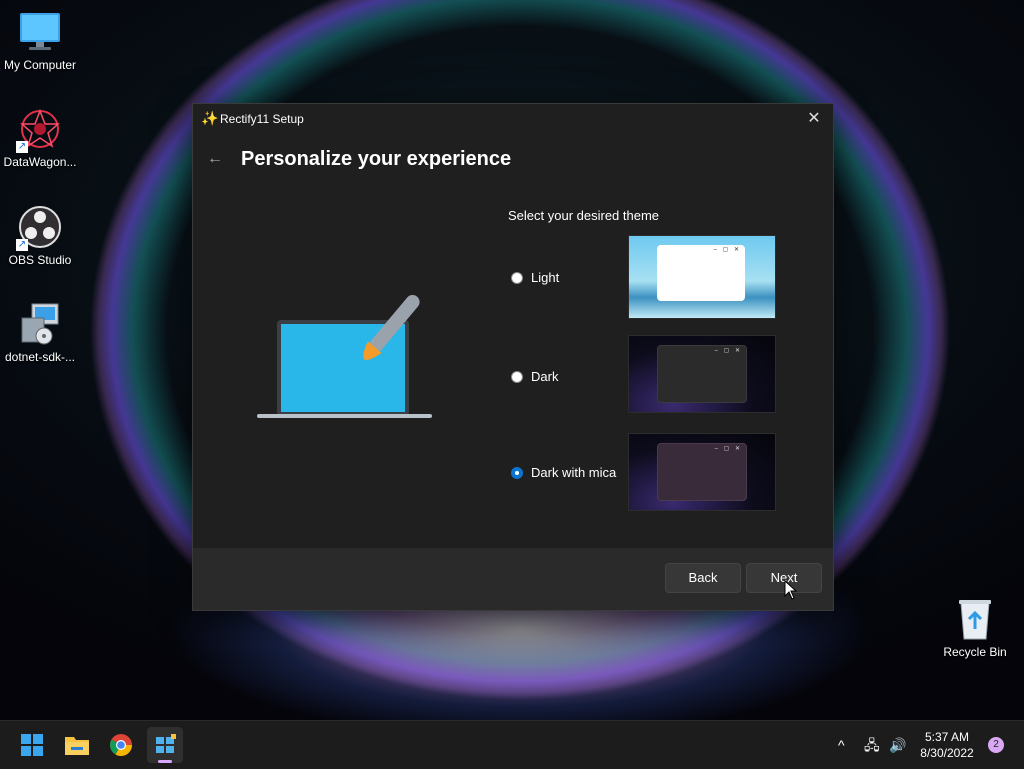 Image resolution: width=1024 pixels, height=769 pixels. I want to click on rectify11-icon, so click(166, 743).